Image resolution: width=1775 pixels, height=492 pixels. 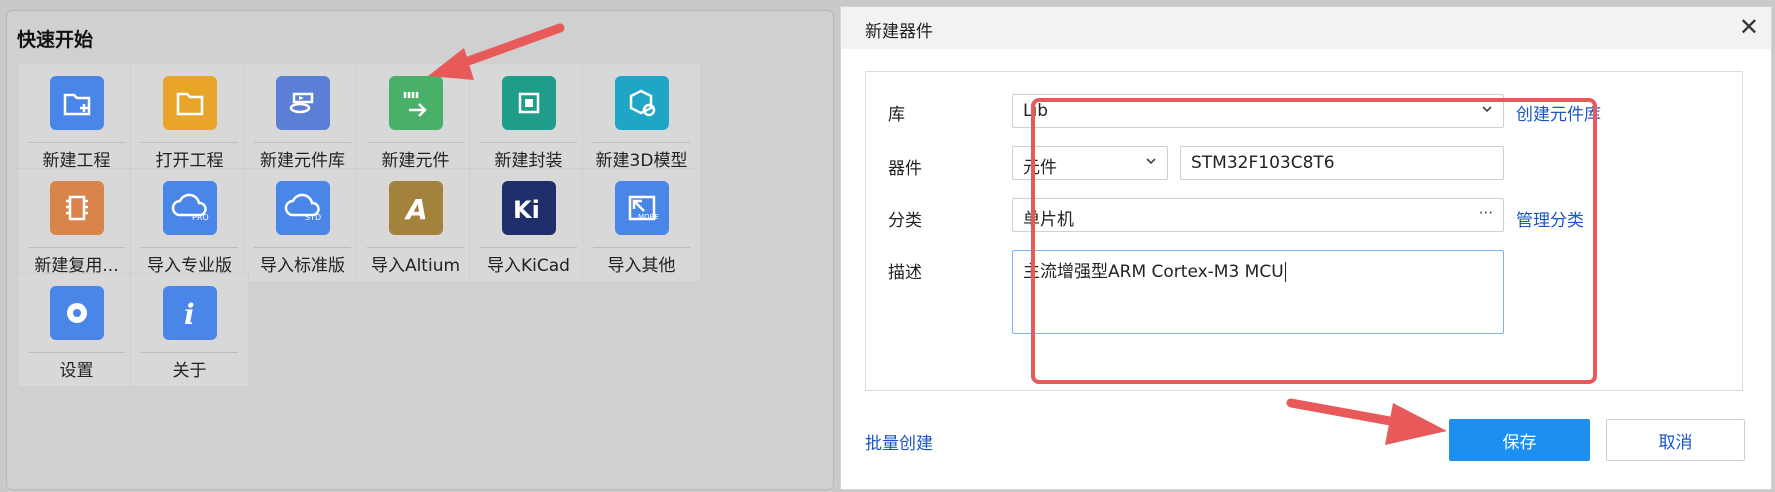 I want to click on quick-start-tile: PRO 导入专业版, so click(x=189, y=225).